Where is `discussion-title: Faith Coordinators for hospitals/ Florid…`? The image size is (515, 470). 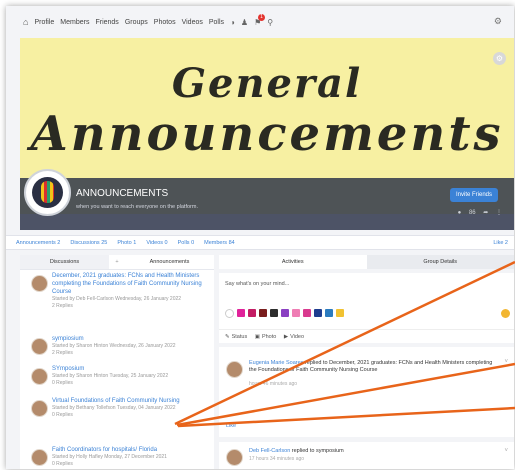 discussion-title: Faith Coordinators for hospitals/ Florid… is located at coordinates (133, 450).